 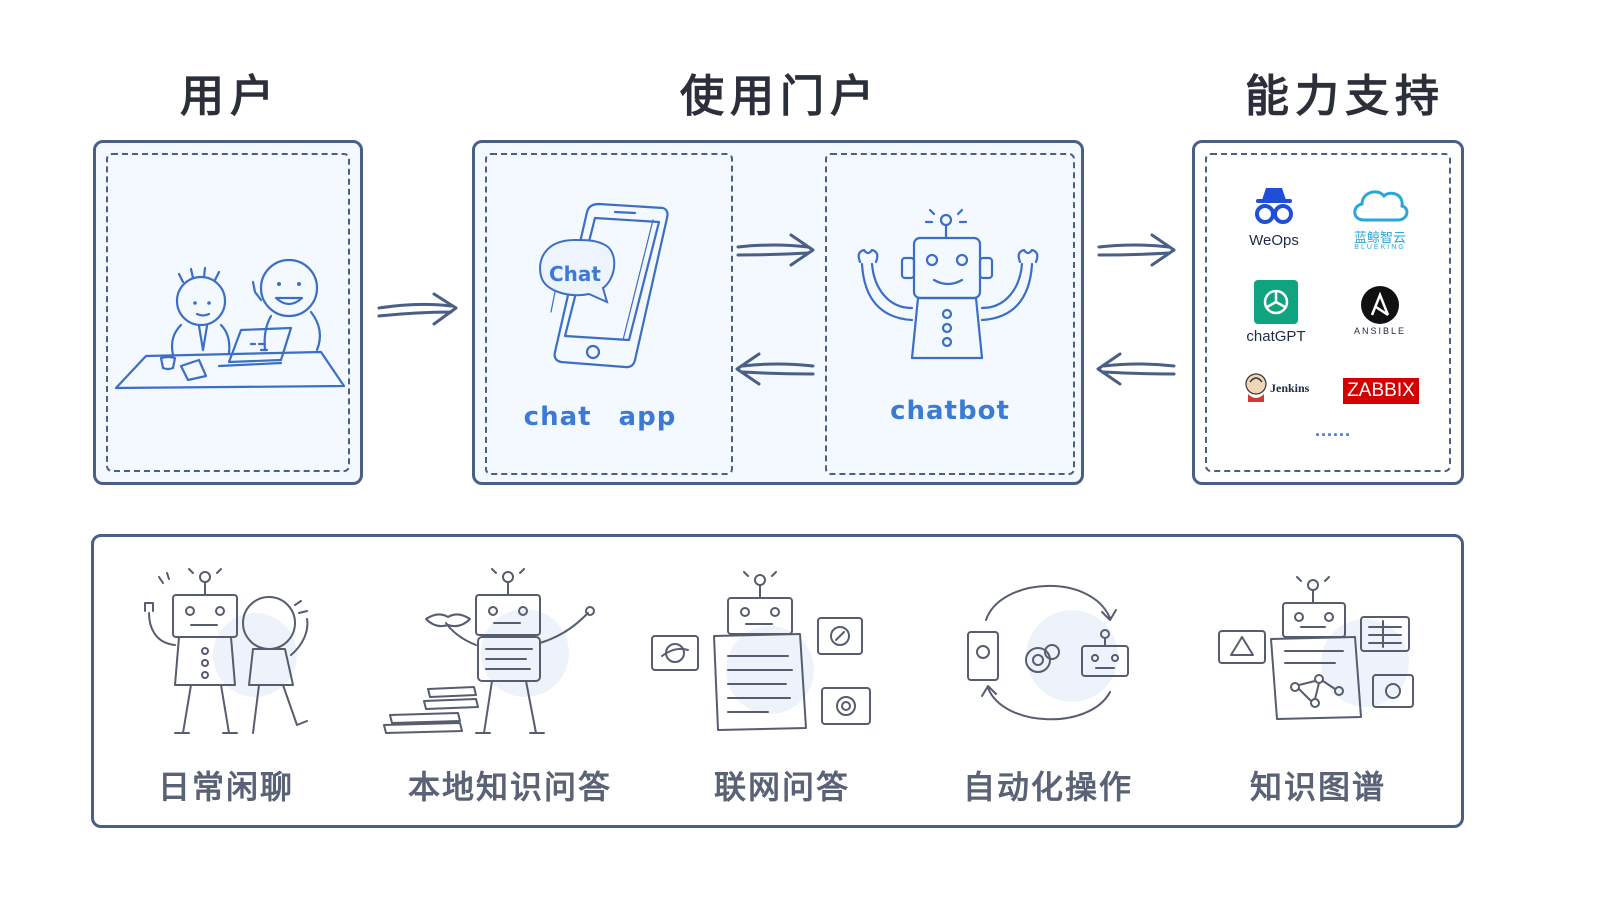 What do you see at coordinates (1317, 787) in the screenshot?
I see `feature-label-knowledge-graph: 知识图谱` at bounding box center [1317, 787].